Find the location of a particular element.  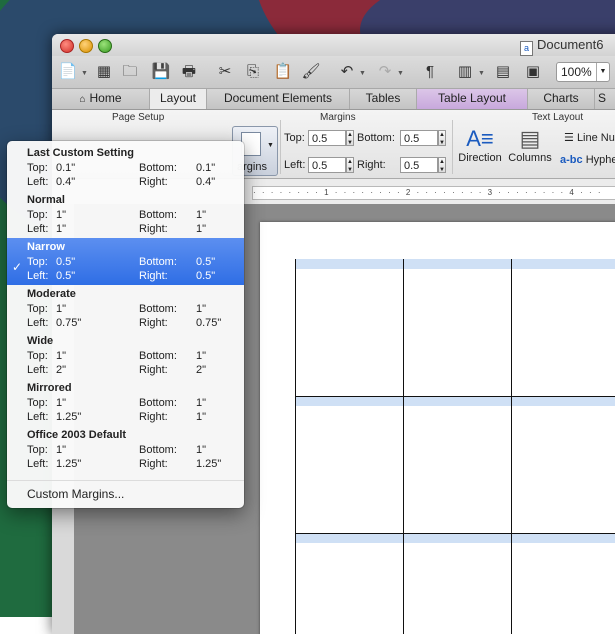

redo-menu-chevron-icon: ▼ is located at coordinates (400, 73).